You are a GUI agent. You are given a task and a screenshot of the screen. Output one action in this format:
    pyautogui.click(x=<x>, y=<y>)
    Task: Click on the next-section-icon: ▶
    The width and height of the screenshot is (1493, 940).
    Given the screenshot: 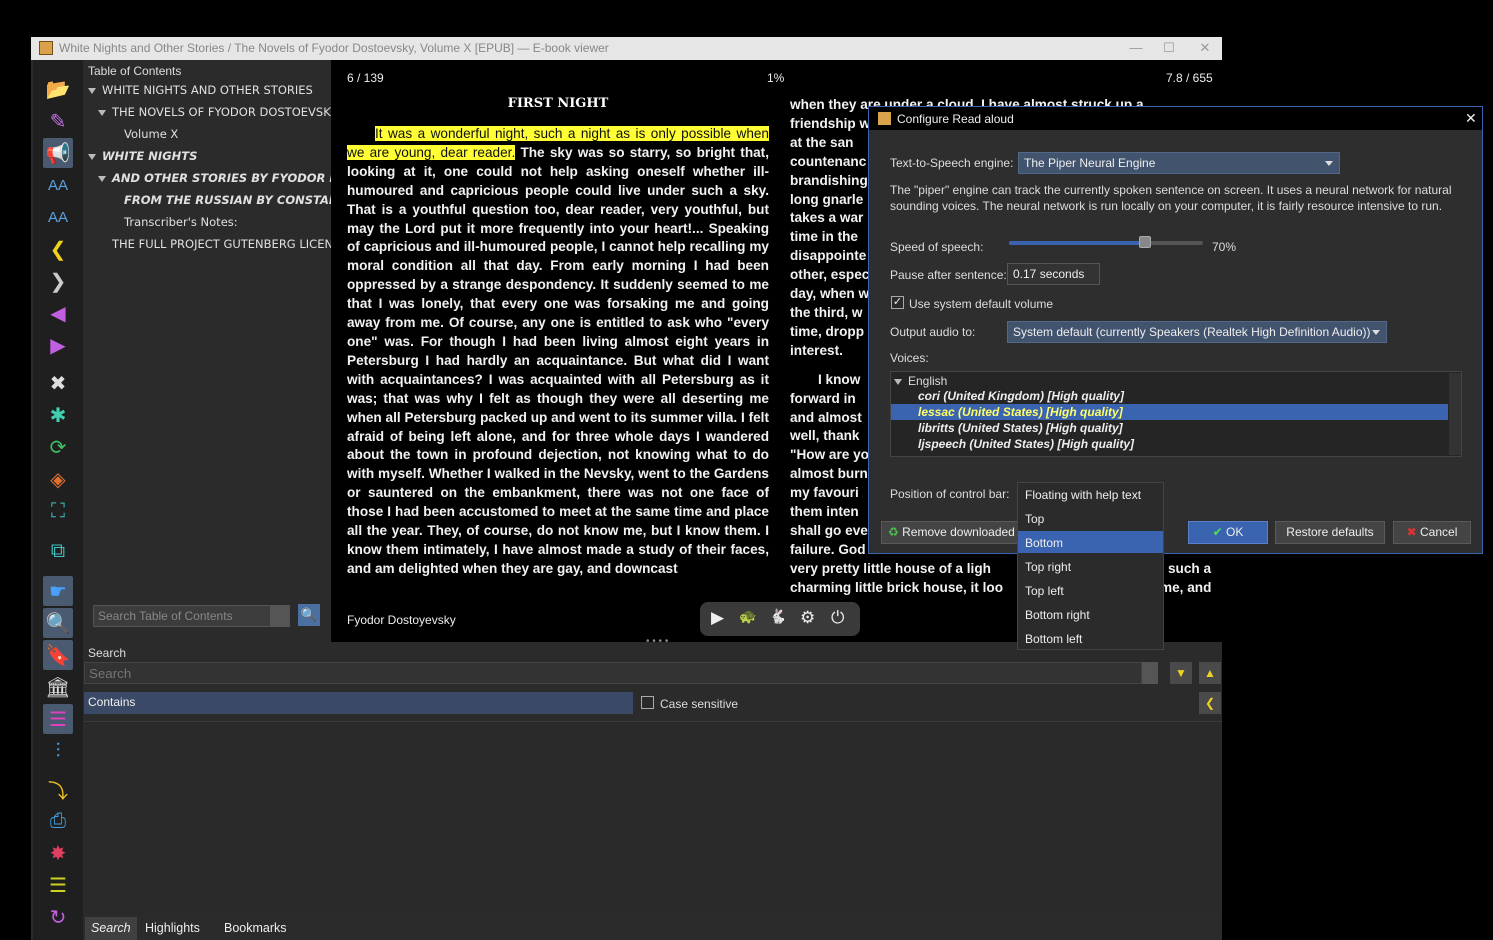 What is the action you would take?
    pyautogui.click(x=58, y=345)
    